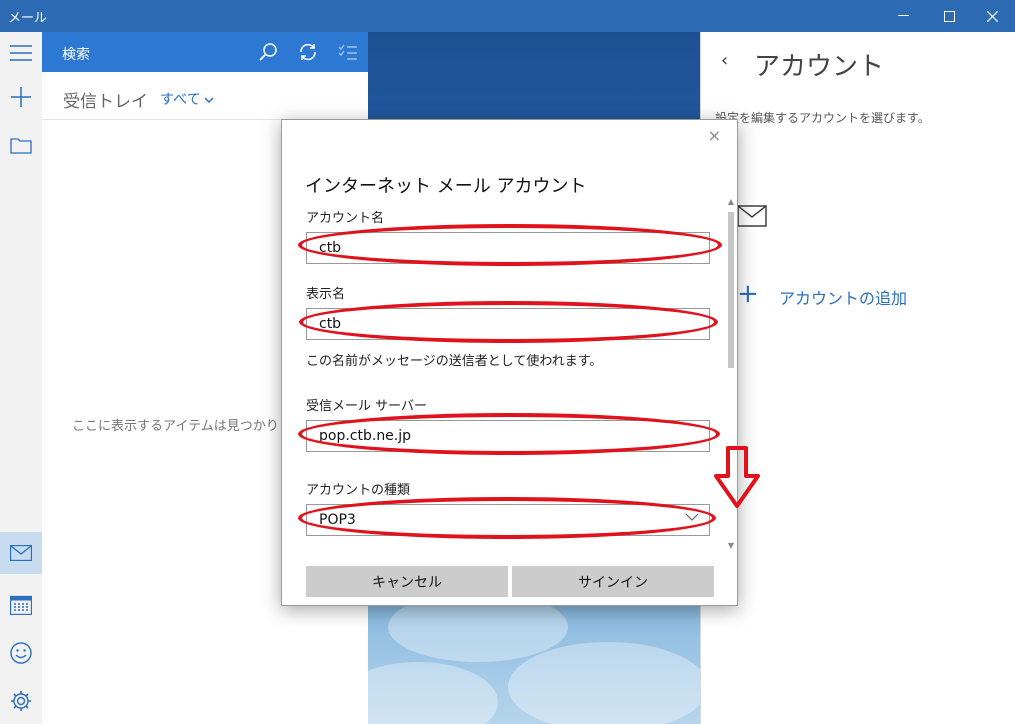 Image resolution: width=1015 pixels, height=724 pixels. I want to click on filter-label: すべて, so click(180, 100).